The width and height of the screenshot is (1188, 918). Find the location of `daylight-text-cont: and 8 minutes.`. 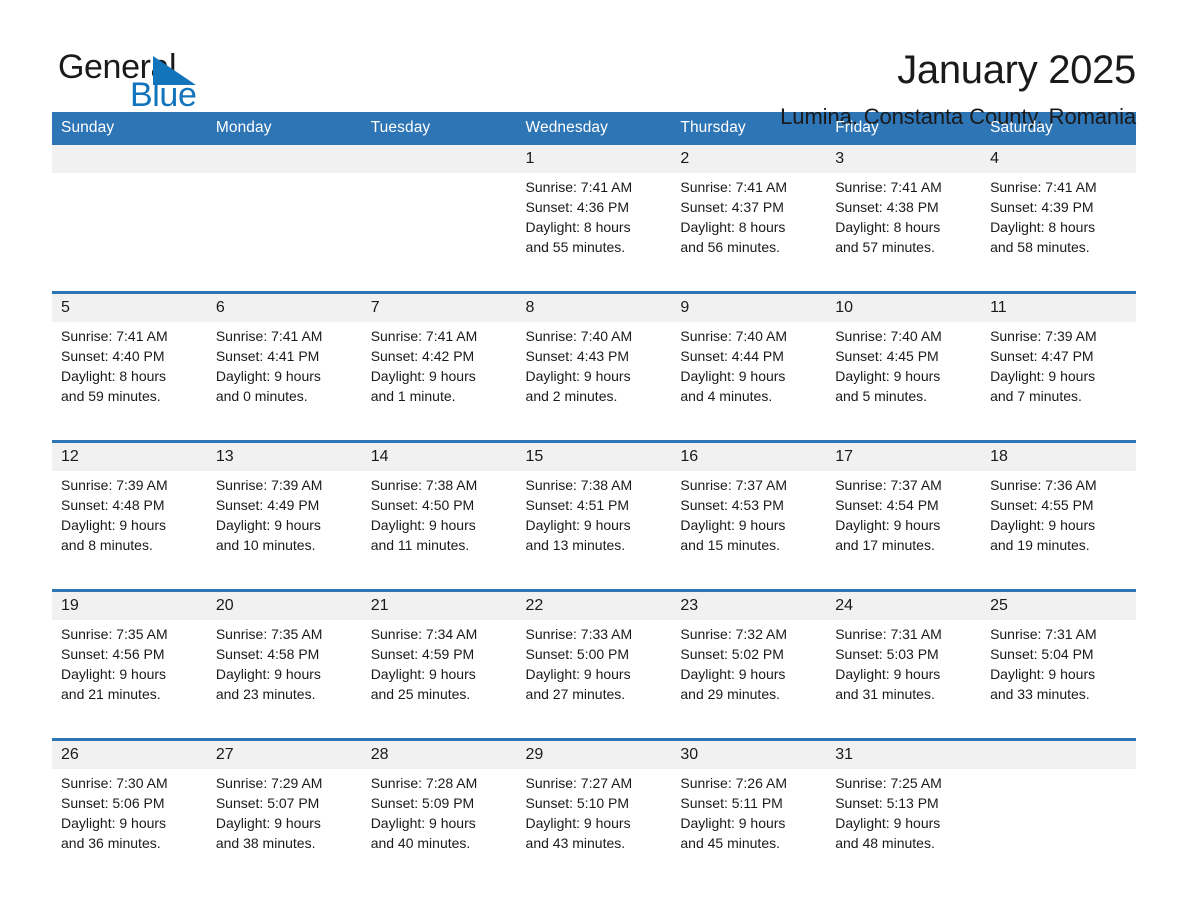

daylight-text-cont: and 8 minutes. is located at coordinates (107, 545).